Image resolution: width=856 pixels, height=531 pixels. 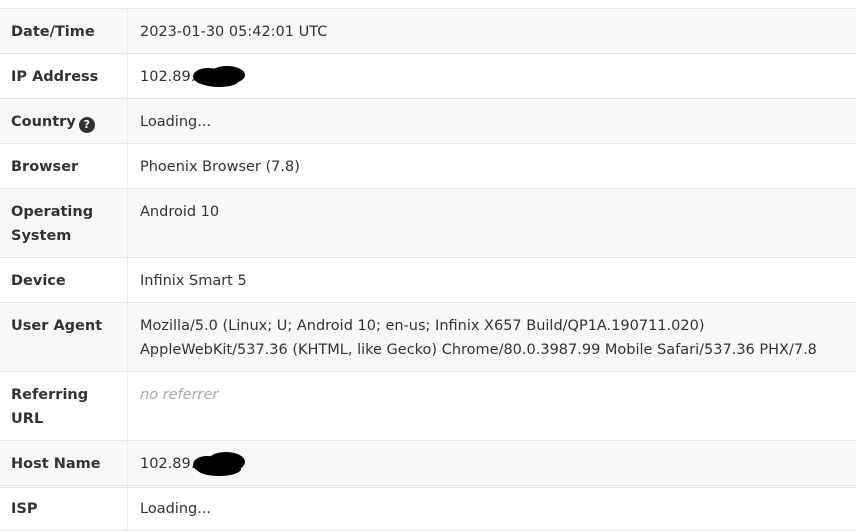 What do you see at coordinates (64, 337) in the screenshot?
I see `row-label: User Agent` at bounding box center [64, 337].